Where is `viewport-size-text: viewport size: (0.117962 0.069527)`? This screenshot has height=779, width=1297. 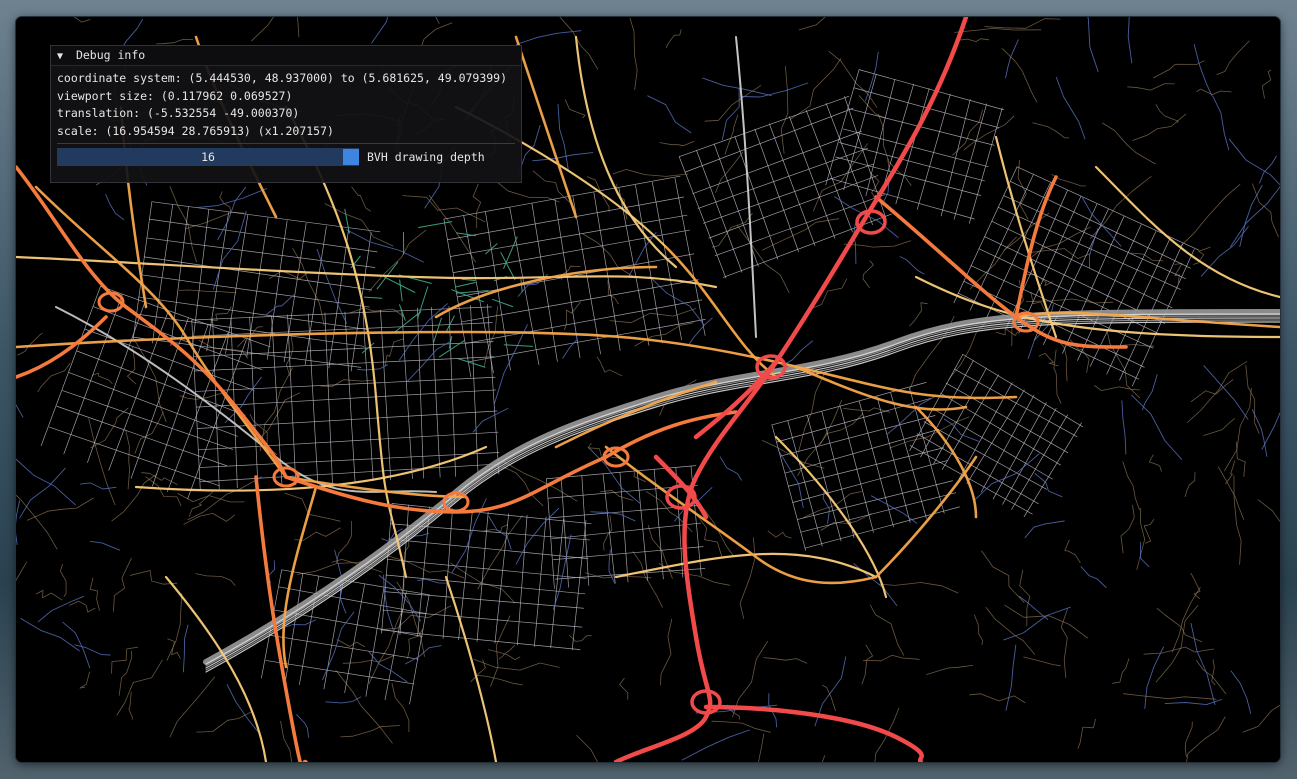 viewport-size-text: viewport size: (0.117962 0.069527) is located at coordinates (175, 95).